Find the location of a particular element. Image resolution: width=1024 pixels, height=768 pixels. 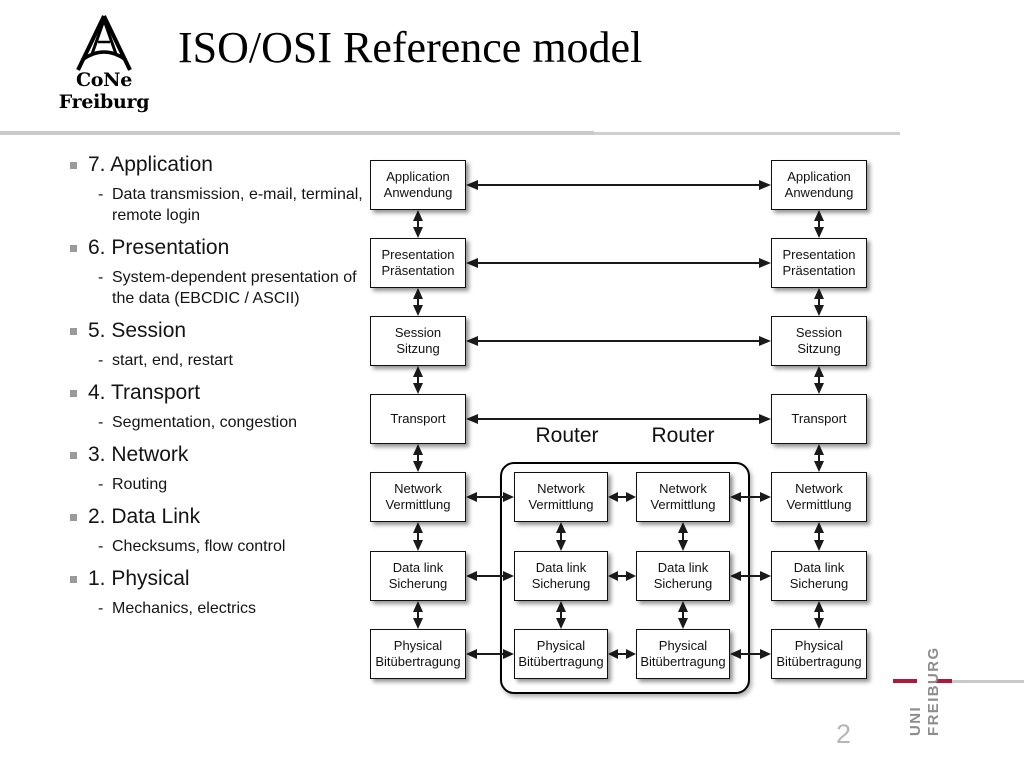

router-b-layer-network: Network Vermittlung is located at coordinates (683, 497).